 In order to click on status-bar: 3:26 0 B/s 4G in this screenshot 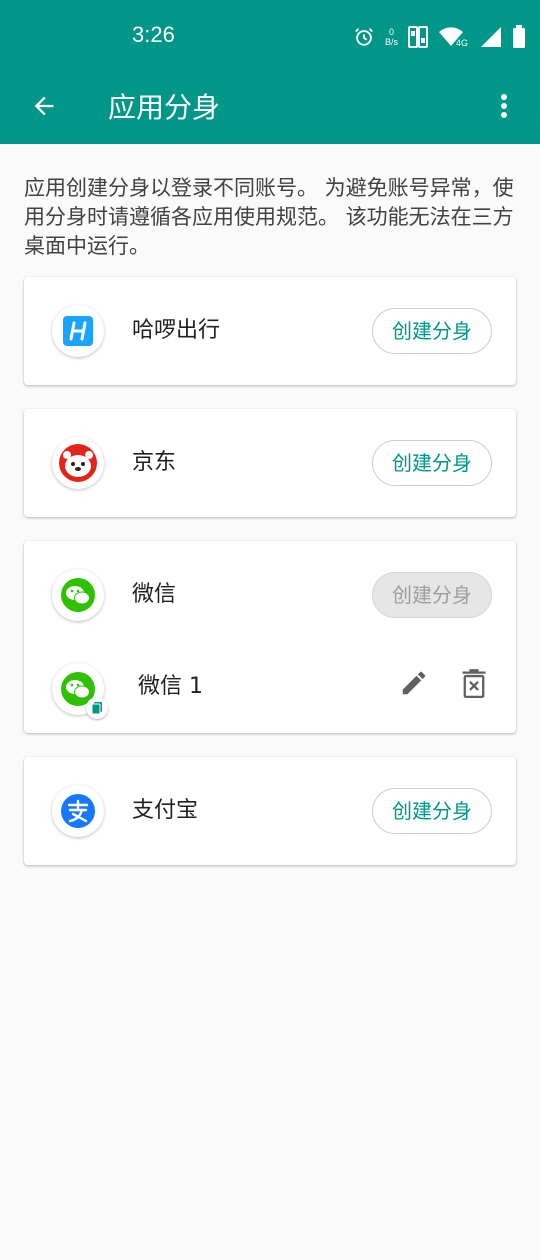, I will do `click(270, 36)`.